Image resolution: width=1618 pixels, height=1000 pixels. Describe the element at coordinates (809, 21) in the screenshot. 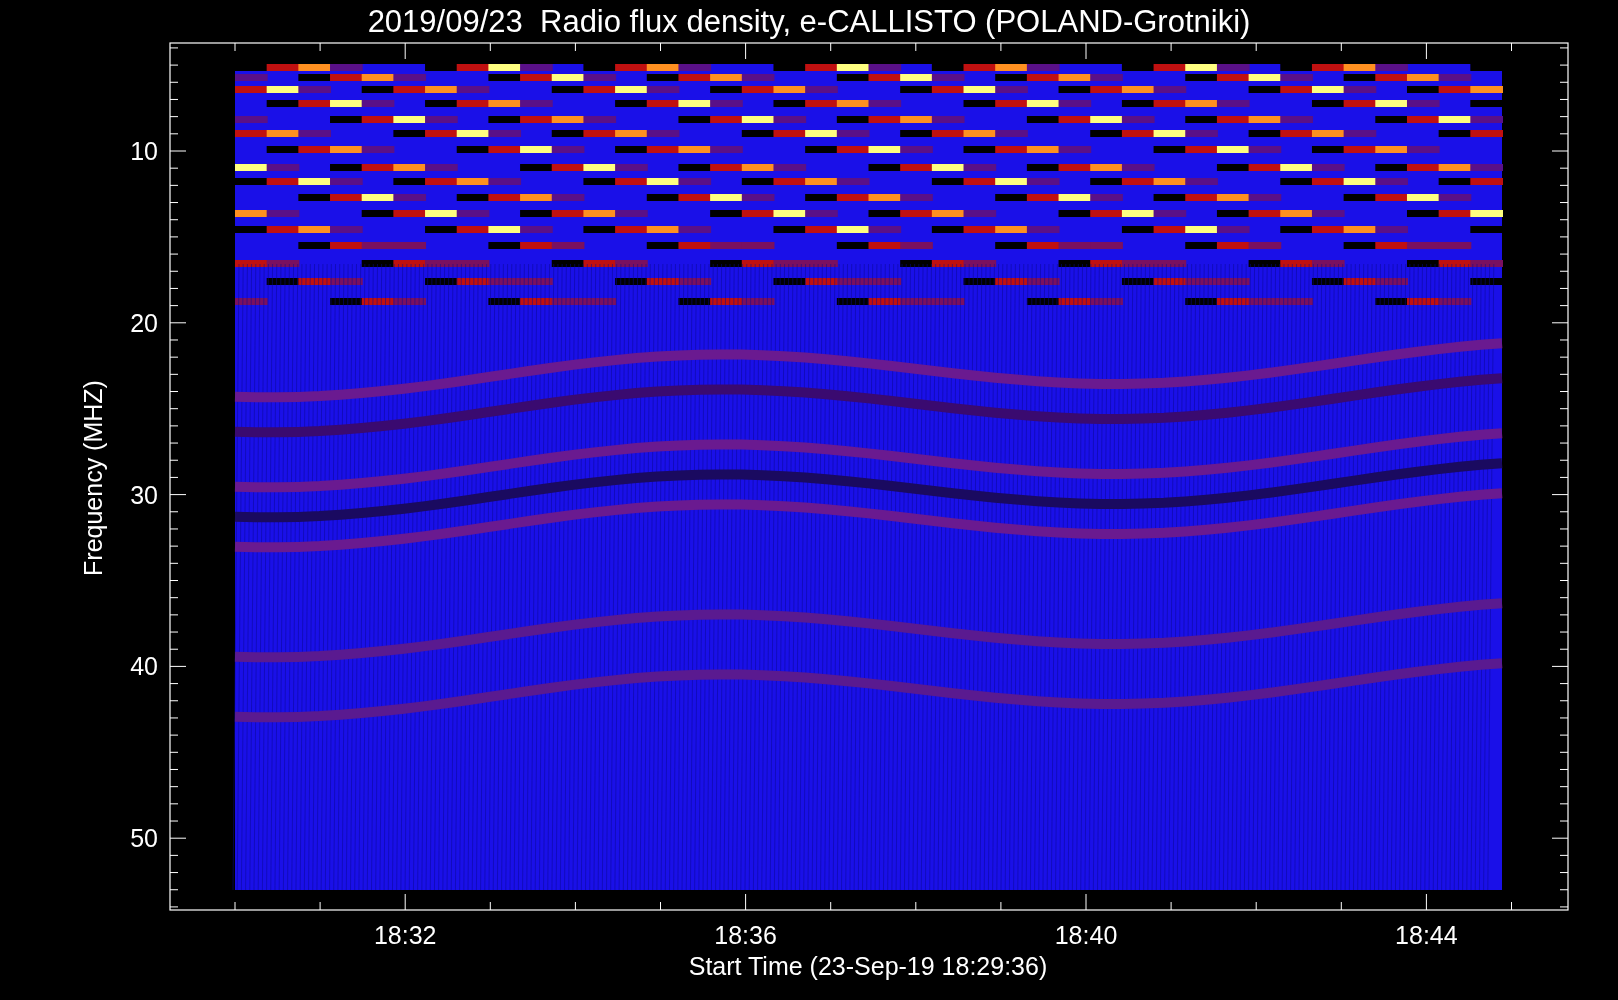

I see `chart-title: 2019/09/23 Radio flux density, e-CALLISTO (POLAND-Grotniki)` at that location.